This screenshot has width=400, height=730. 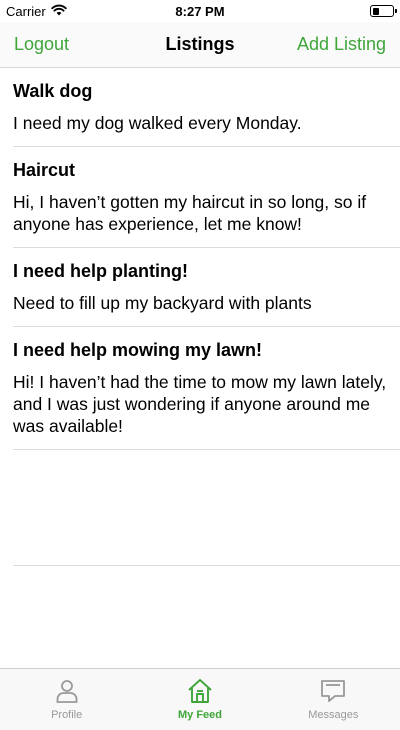 What do you see at coordinates (383, 11) in the screenshot?
I see `battery-icon` at bounding box center [383, 11].